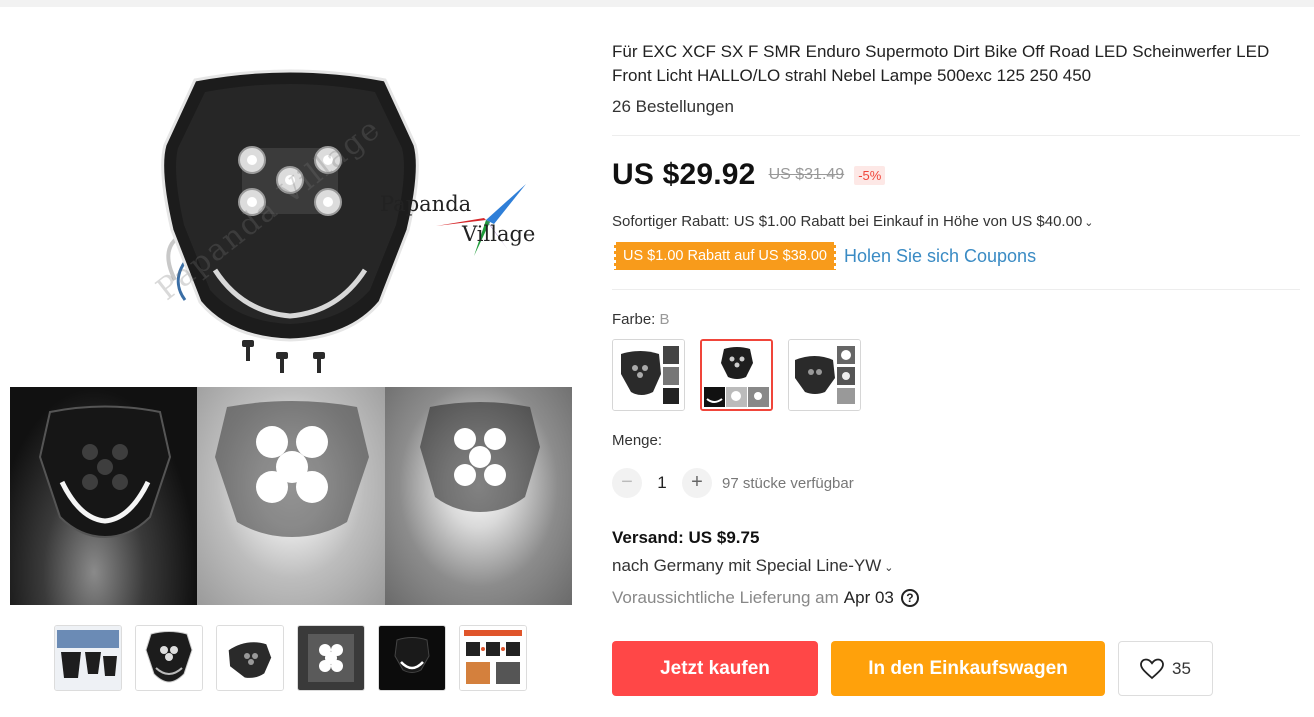 The height and width of the screenshot is (717, 1314). Describe the element at coordinates (909, 598) in the screenshot. I see `question-circle-icon: ?` at that location.